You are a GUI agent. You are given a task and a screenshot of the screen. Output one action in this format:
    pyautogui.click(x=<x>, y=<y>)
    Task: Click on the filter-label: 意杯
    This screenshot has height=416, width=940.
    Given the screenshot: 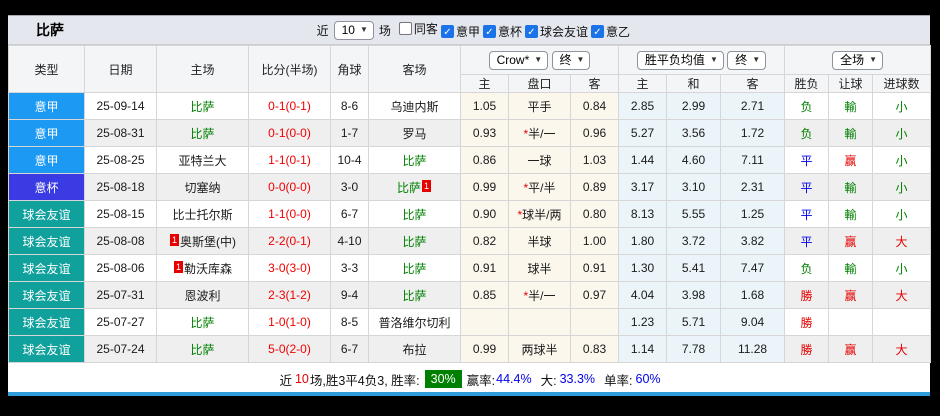 What is the action you would take?
    pyautogui.click(x=510, y=31)
    